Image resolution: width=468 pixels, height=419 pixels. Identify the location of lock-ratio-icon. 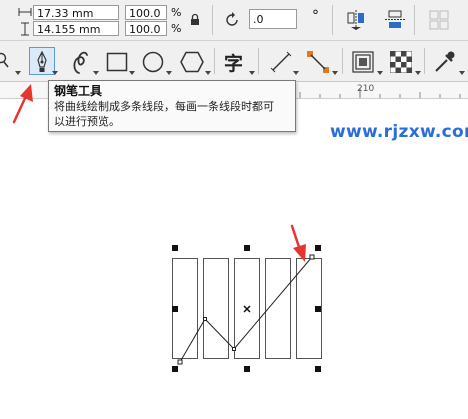
(195, 19).